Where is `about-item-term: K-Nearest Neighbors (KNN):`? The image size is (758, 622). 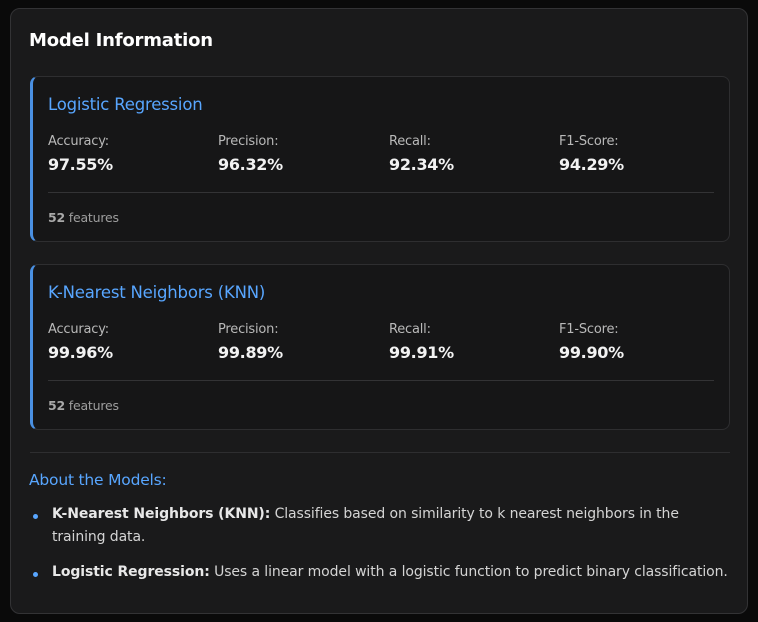
about-item-term: K-Nearest Neighbors (KNN): is located at coordinates (161, 514).